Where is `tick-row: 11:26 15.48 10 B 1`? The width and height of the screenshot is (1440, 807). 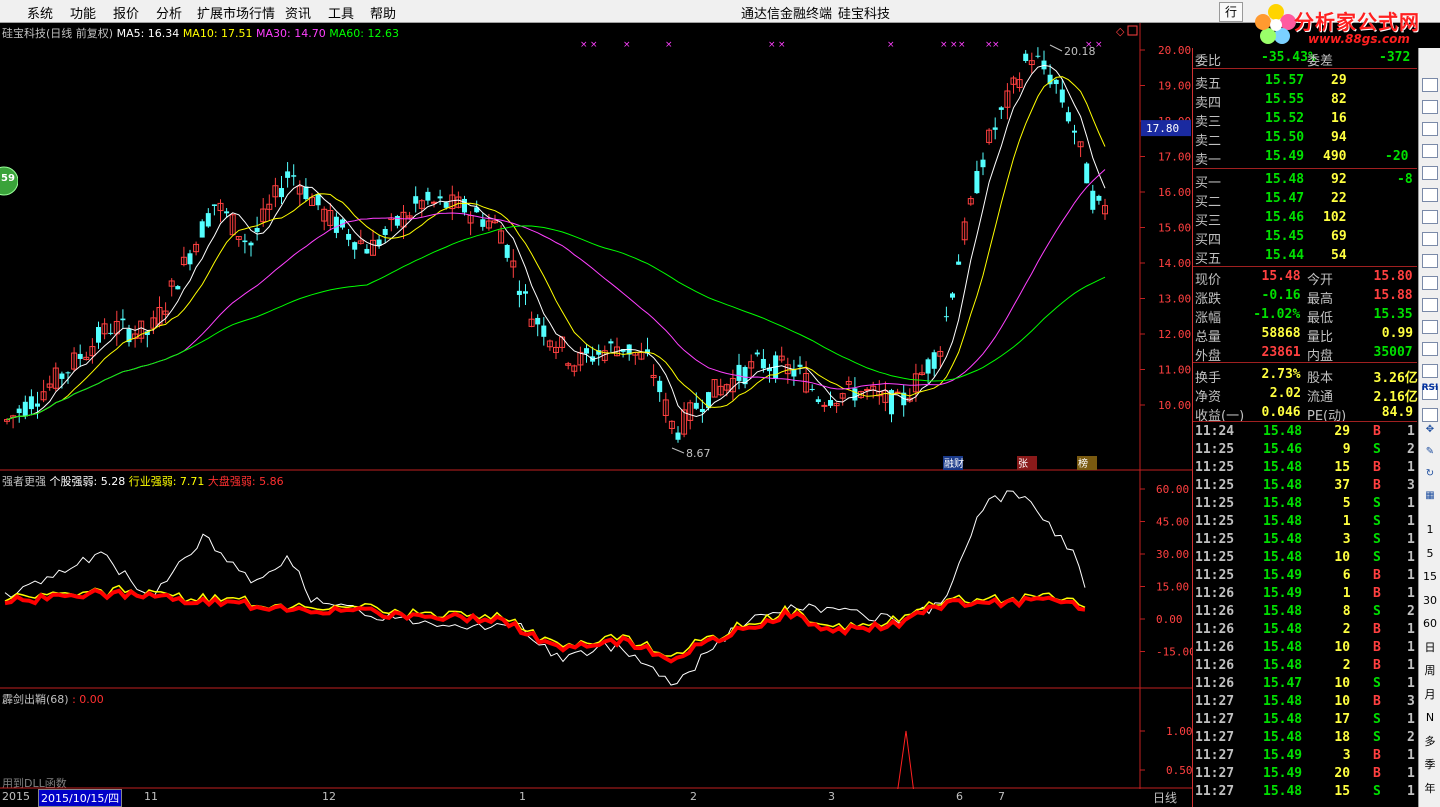
tick-row: 11:26 15.48 10 B 1 is located at coordinates (1305, 648).